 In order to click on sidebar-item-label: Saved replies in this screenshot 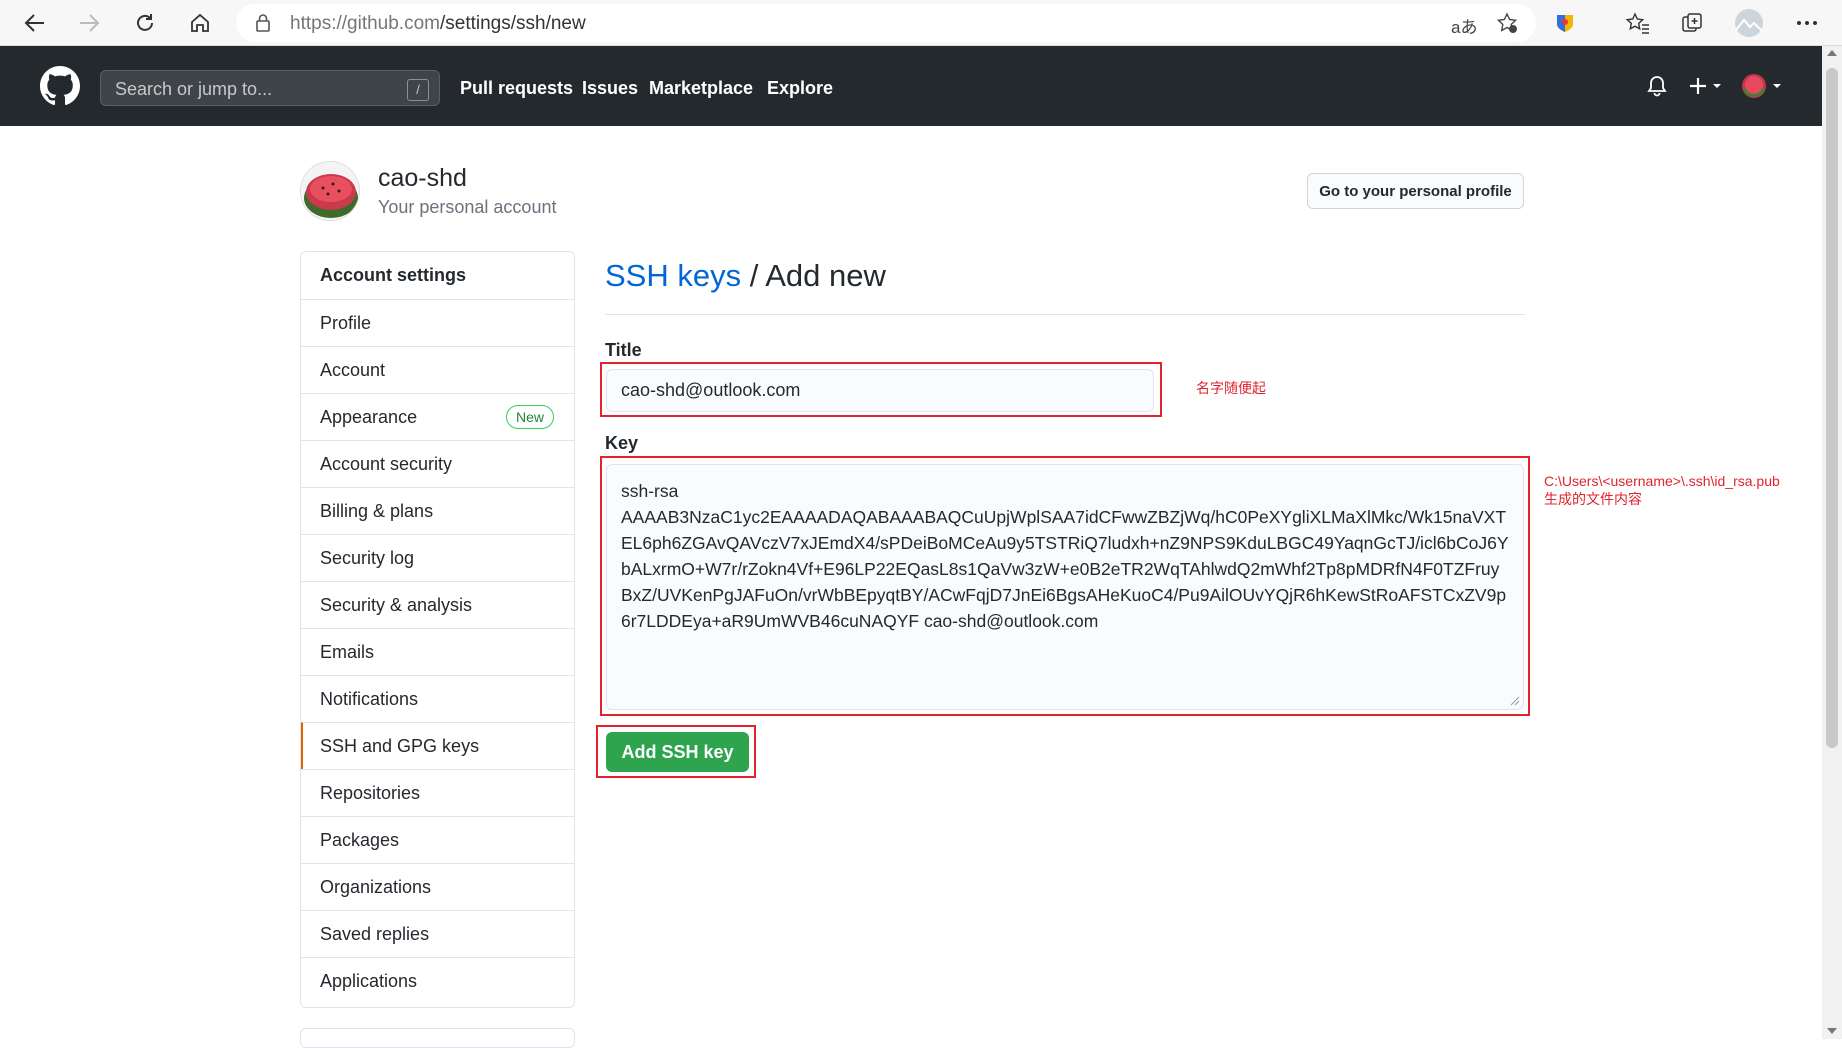, I will do `click(375, 933)`.